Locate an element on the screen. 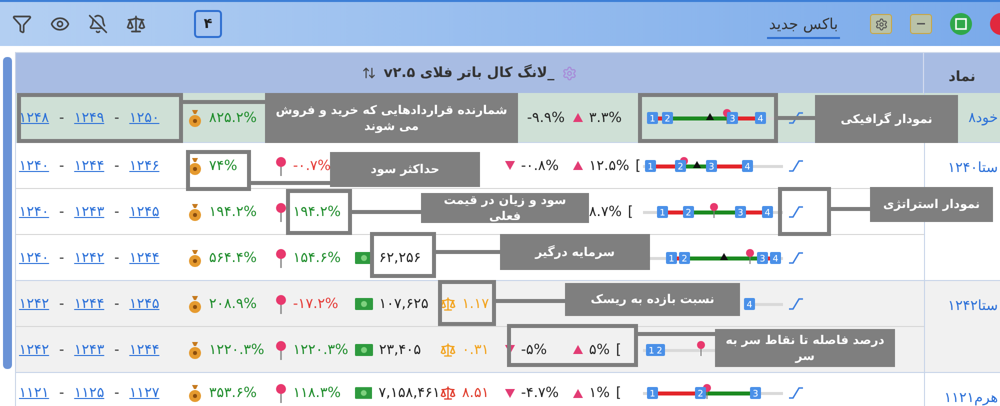  symbol-link: هرم۱۱۲۱ is located at coordinates (971, 398).